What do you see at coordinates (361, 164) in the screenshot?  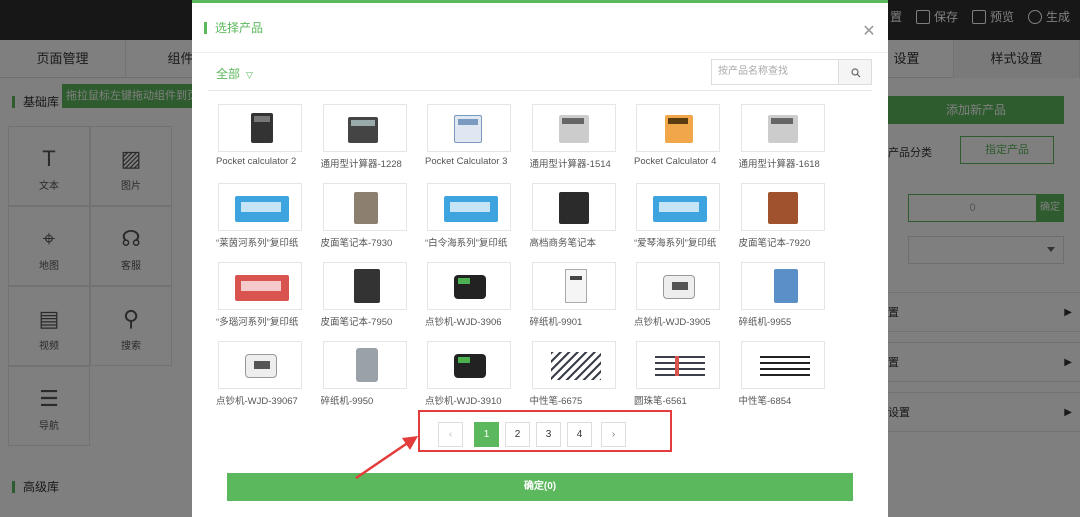 I see `product-name: 通用型计算器-1228` at bounding box center [361, 164].